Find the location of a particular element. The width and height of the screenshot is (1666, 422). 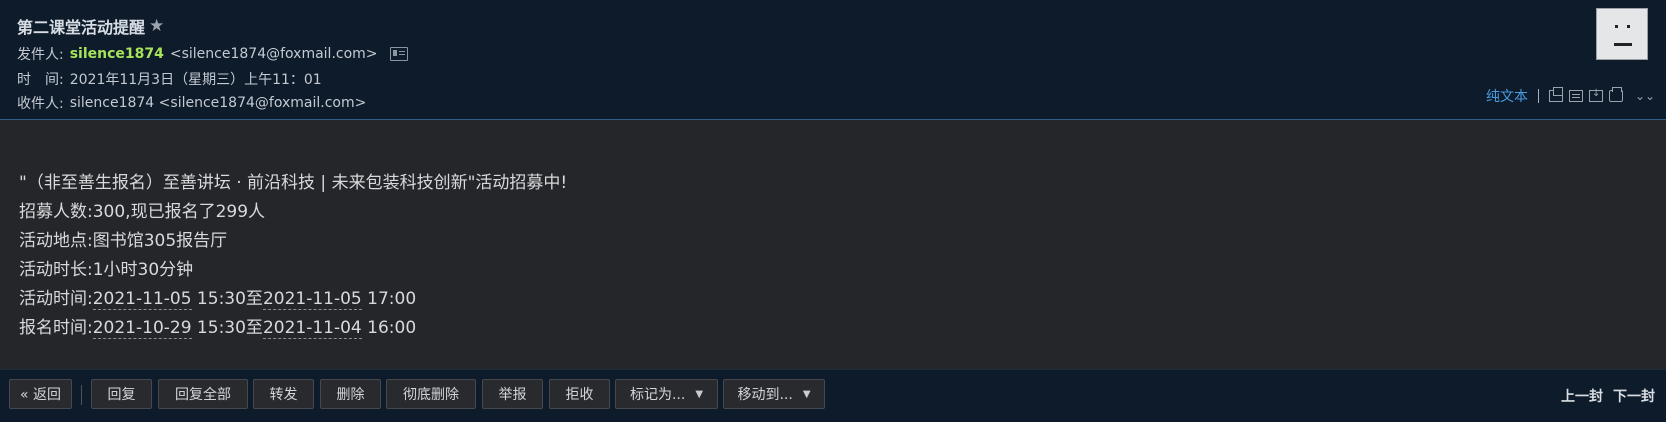

to-label: 收件人: is located at coordinates (40, 104).